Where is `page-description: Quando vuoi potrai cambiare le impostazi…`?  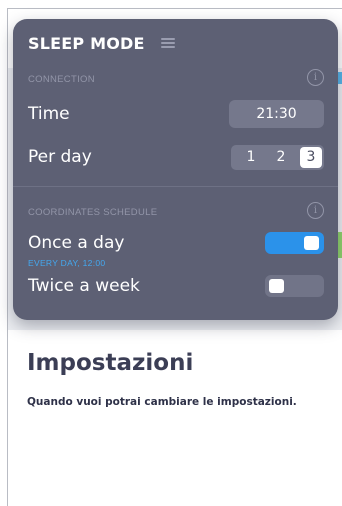 page-description: Quando vuoi potrai cambiare le impostazi… is located at coordinates (162, 402).